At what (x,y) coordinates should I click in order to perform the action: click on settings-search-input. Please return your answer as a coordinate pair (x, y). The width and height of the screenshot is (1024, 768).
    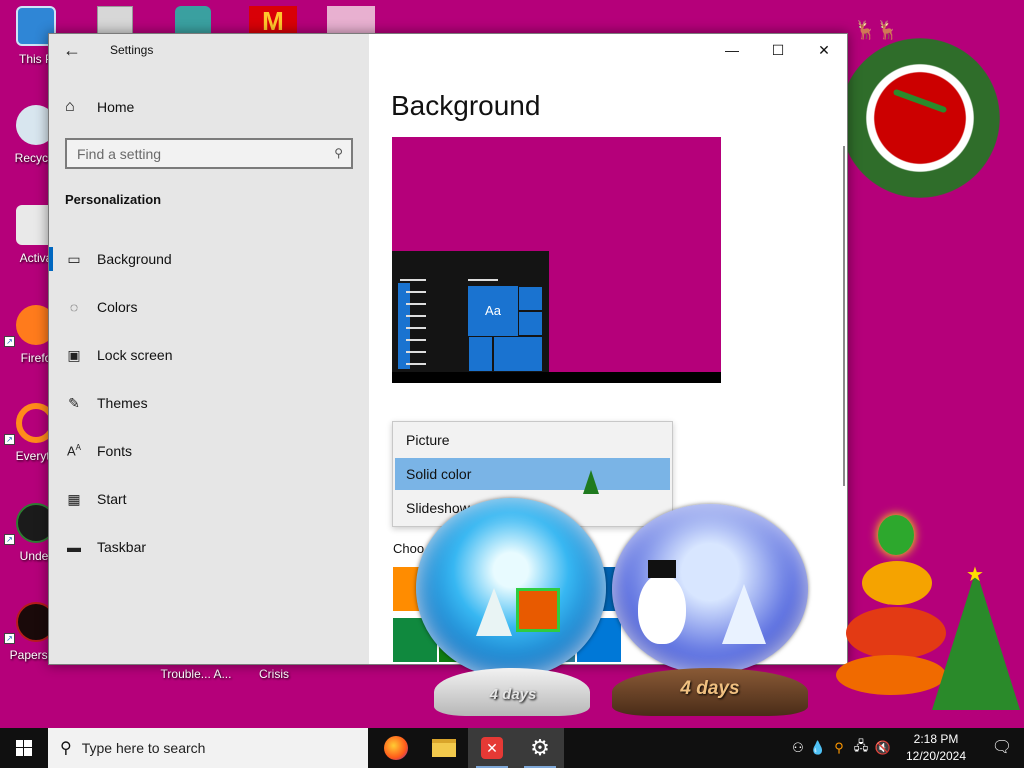
    Looking at the image, I should click on (209, 153).